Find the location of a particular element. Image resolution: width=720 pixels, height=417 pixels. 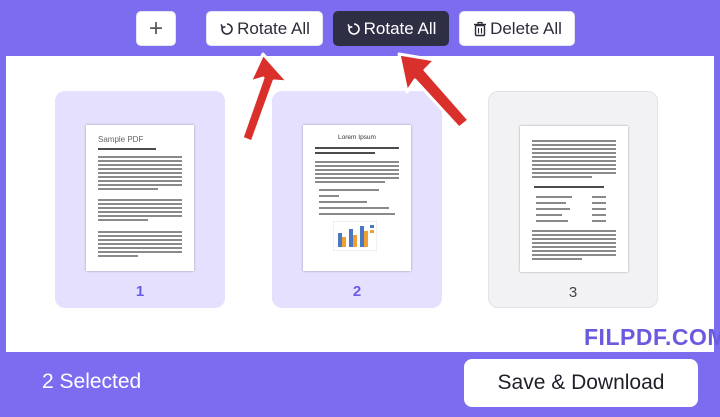

delete-all-label: Delete All is located at coordinates (526, 28).